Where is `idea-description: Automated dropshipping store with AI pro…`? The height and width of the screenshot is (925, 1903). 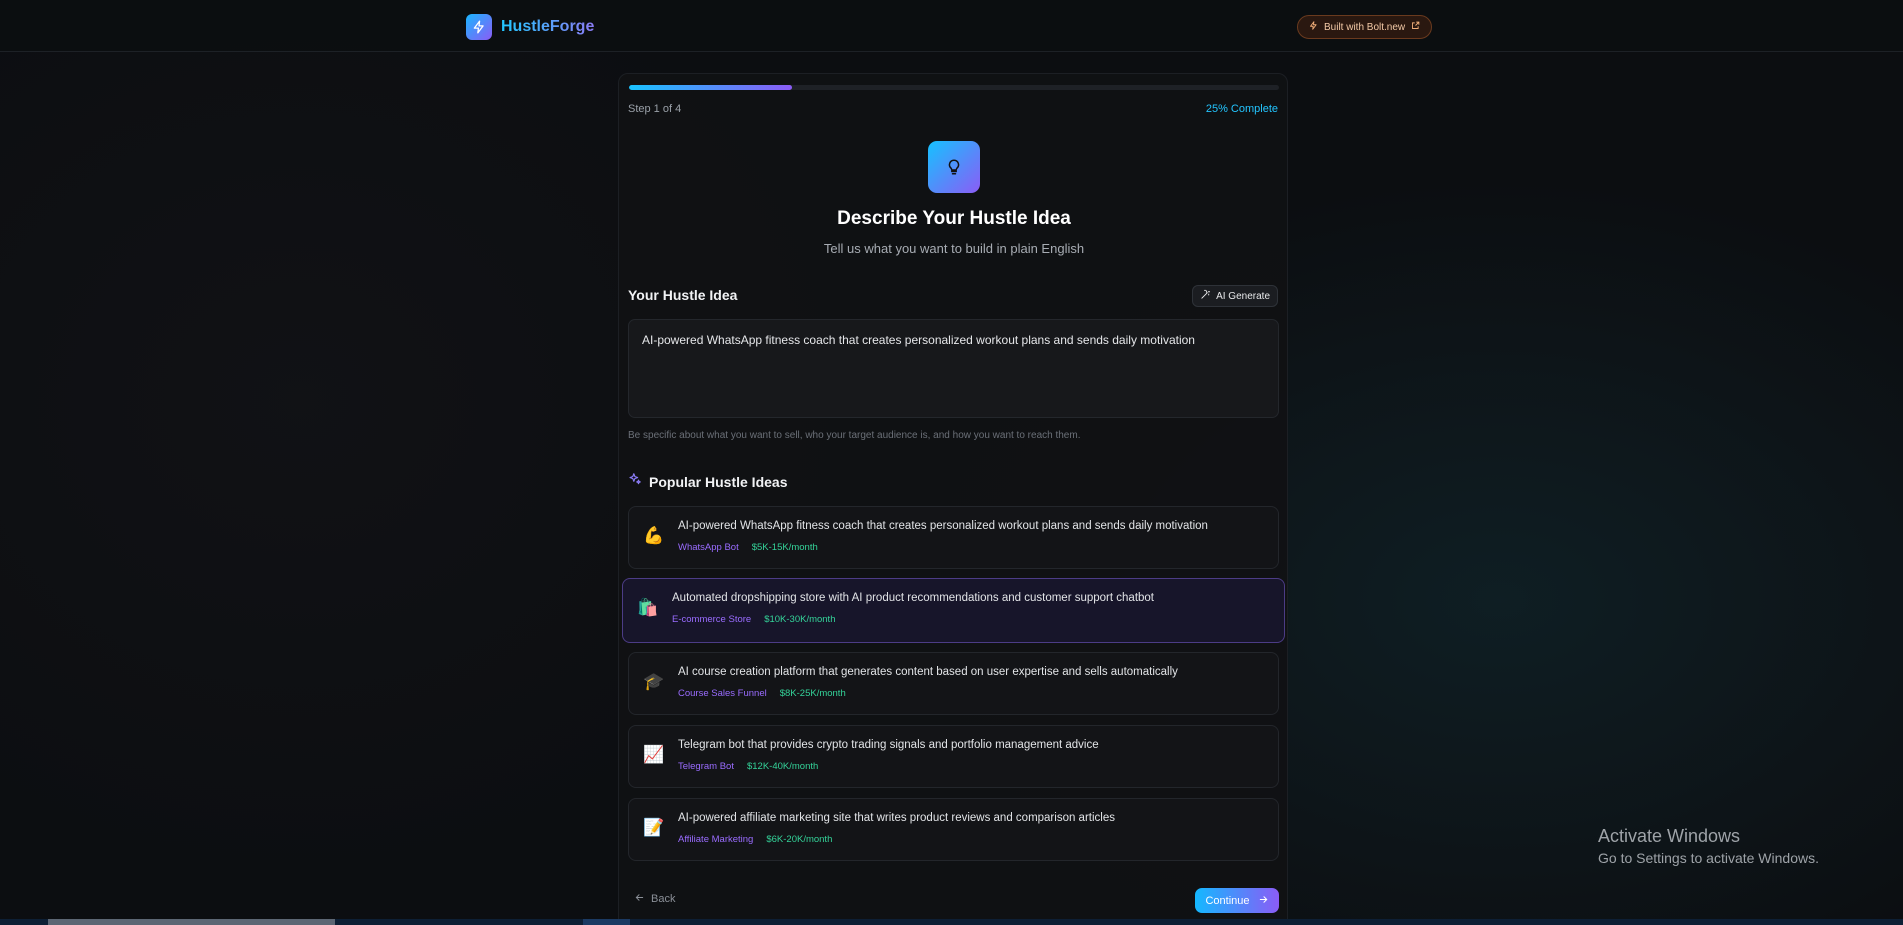
idea-description: Automated dropshipping store with AI pro… is located at coordinates (913, 598).